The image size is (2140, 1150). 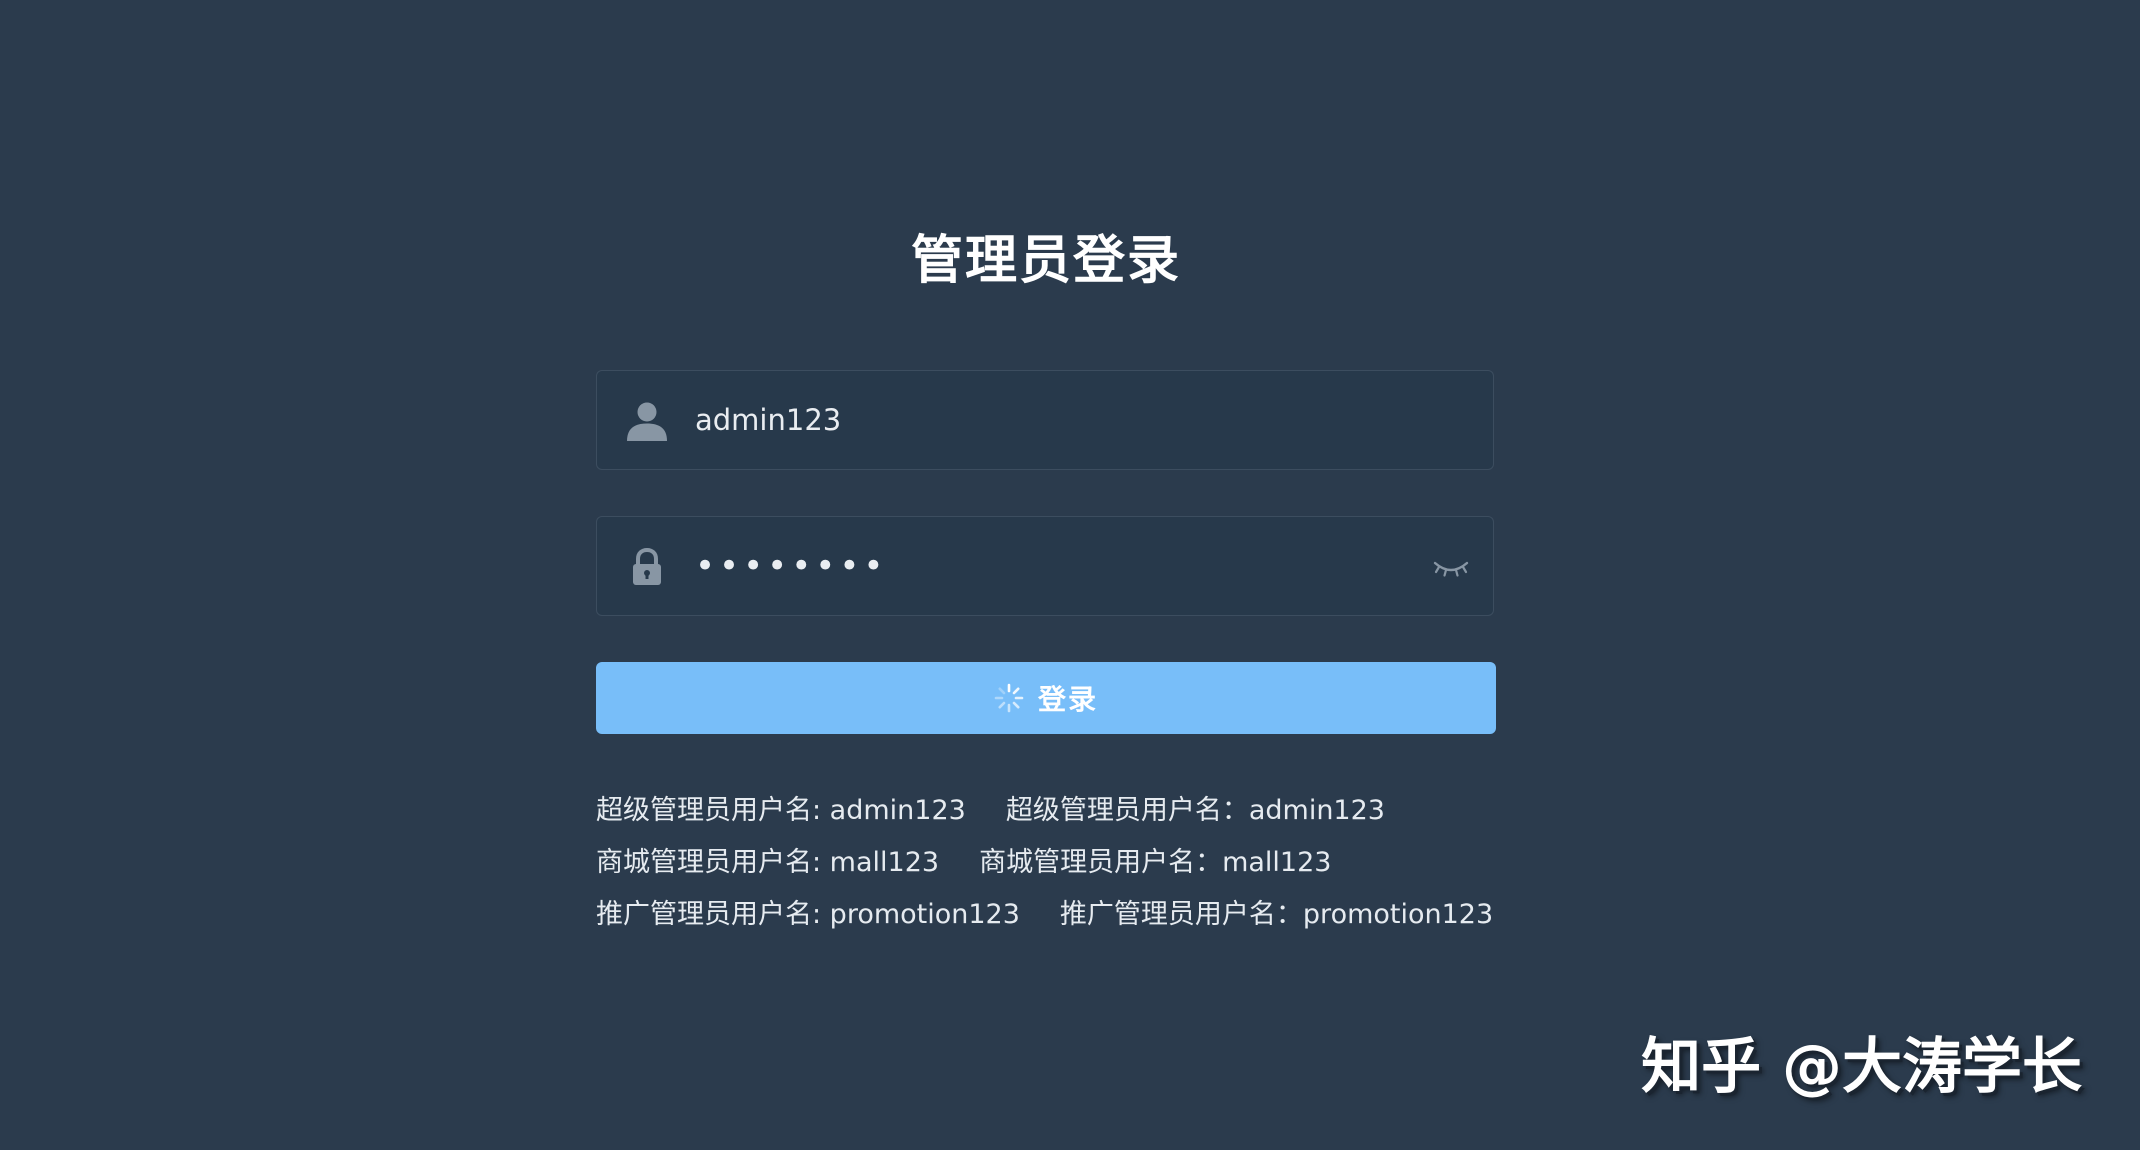 What do you see at coordinates (1045, 261) in the screenshot?
I see `page-title: 管理员登录` at bounding box center [1045, 261].